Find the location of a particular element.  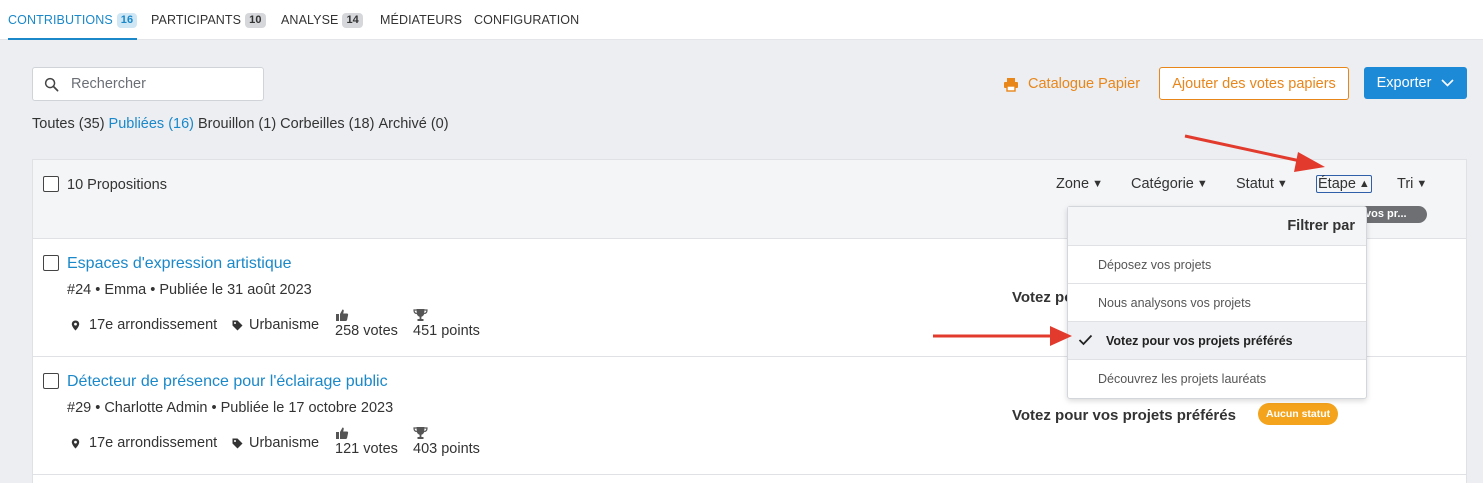

export-label: Exporter is located at coordinates (1404, 83).